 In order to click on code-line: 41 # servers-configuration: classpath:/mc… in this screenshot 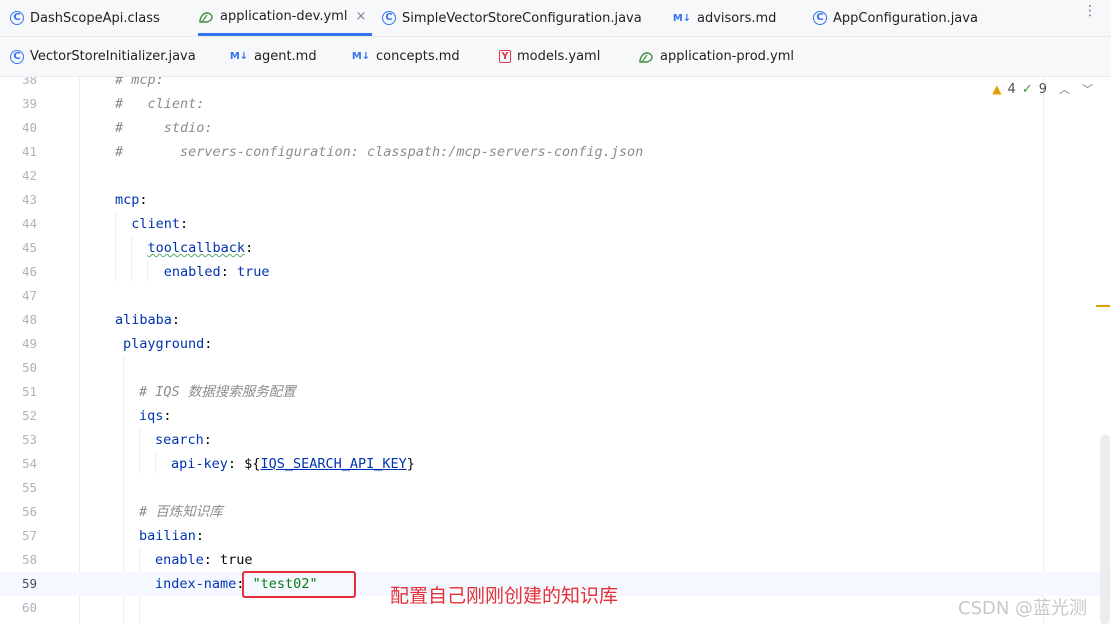, I will do `click(332, 152)`.